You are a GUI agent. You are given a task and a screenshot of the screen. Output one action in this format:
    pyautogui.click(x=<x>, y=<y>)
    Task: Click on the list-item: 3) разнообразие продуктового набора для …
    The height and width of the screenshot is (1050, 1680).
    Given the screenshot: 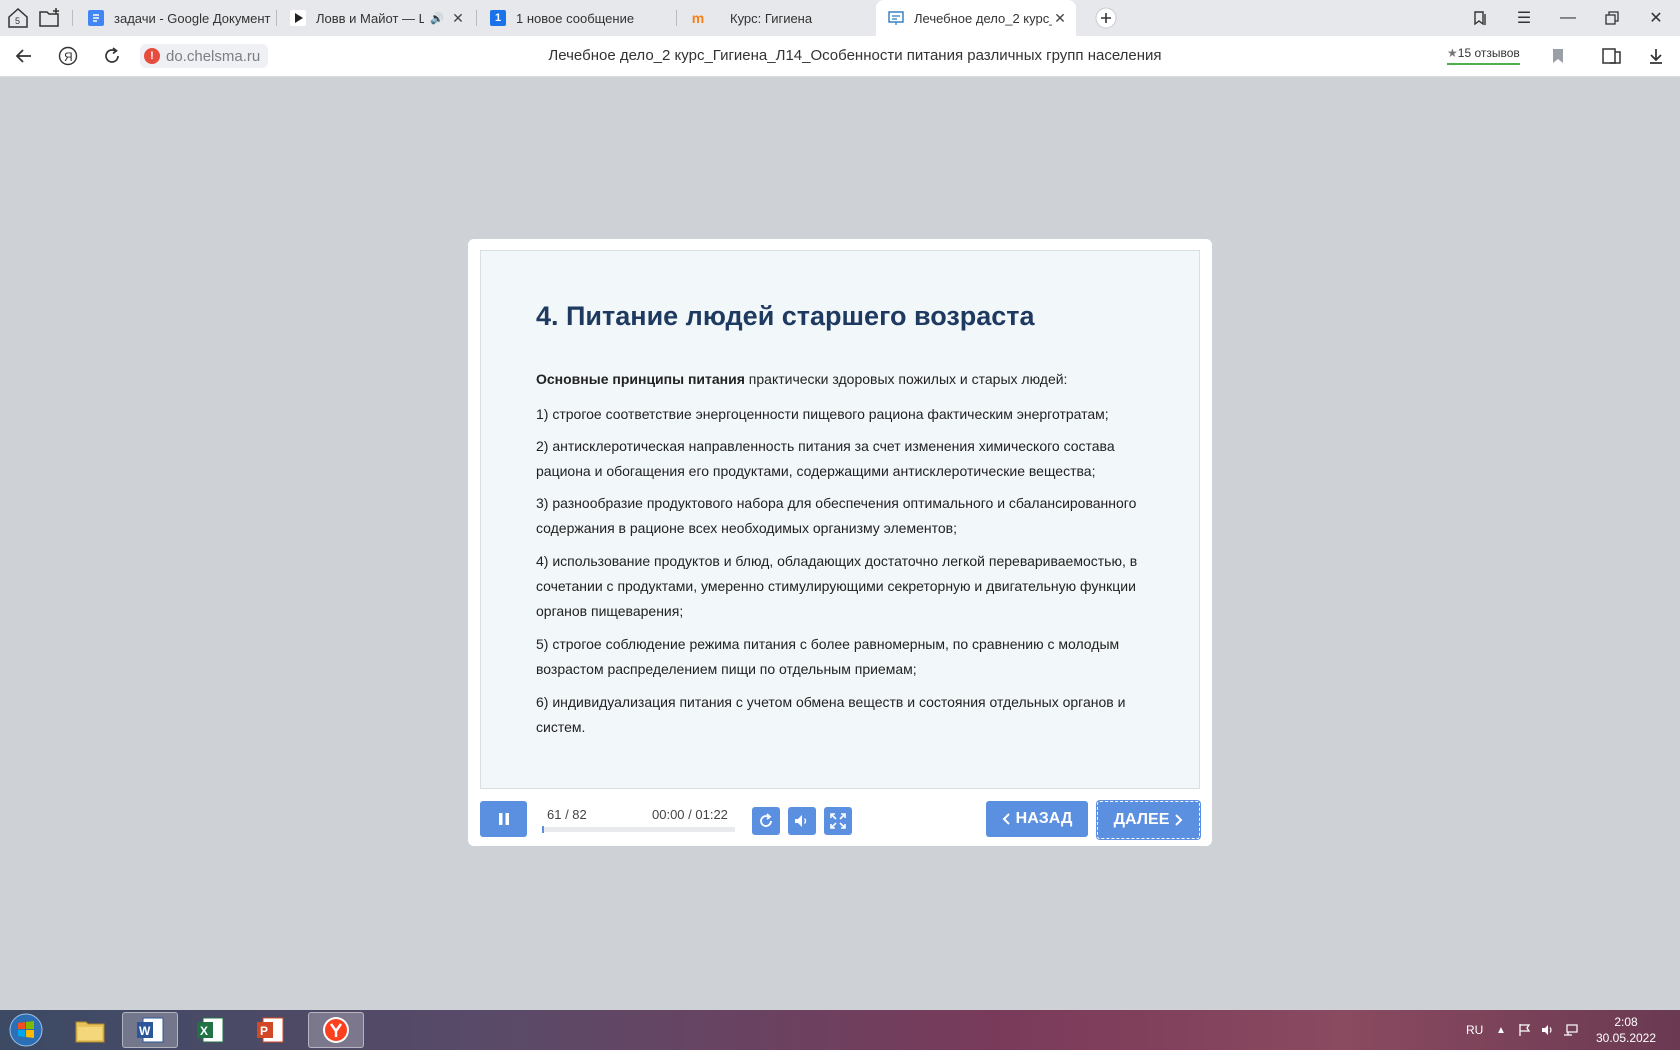 What is the action you would take?
    pyautogui.click(x=836, y=515)
    